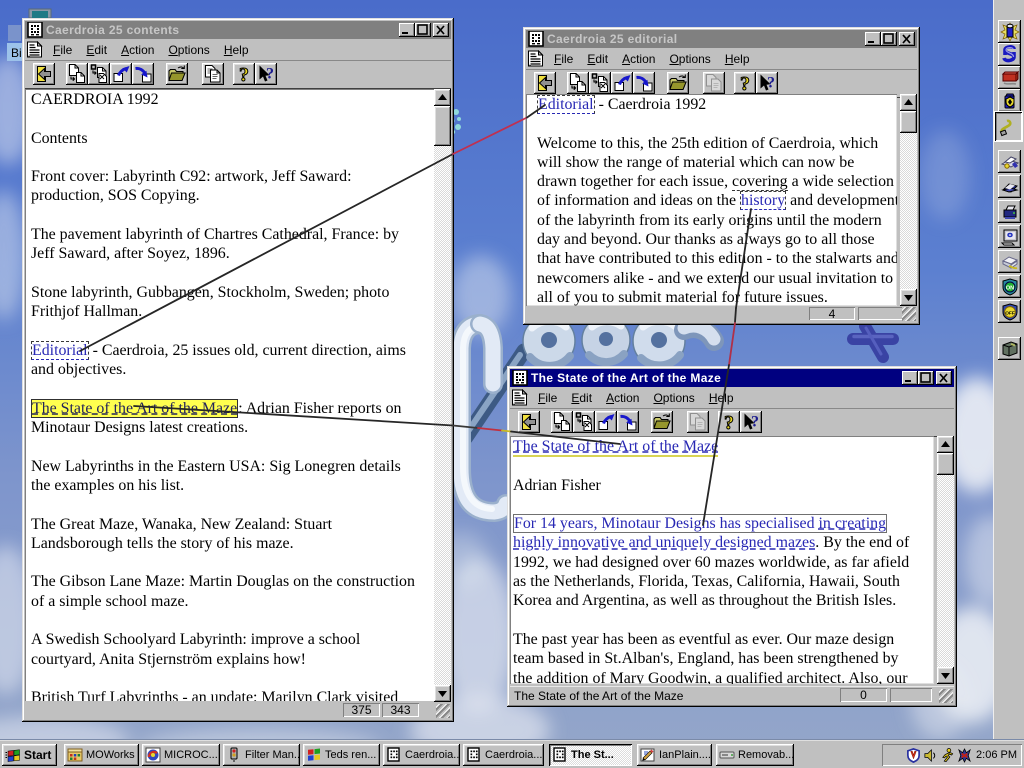  I want to click on svg-text: ON, so click(1009, 288).